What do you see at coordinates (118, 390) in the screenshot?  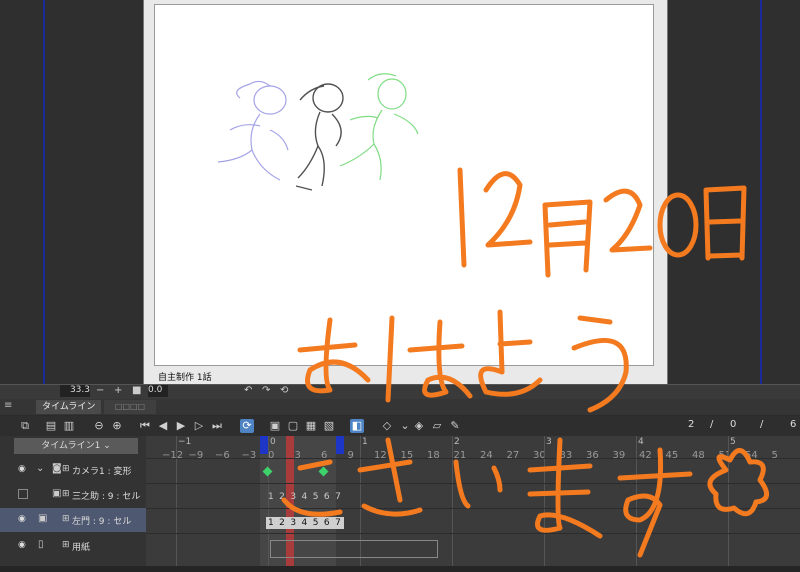 I see `zoom-in-button: +` at bounding box center [118, 390].